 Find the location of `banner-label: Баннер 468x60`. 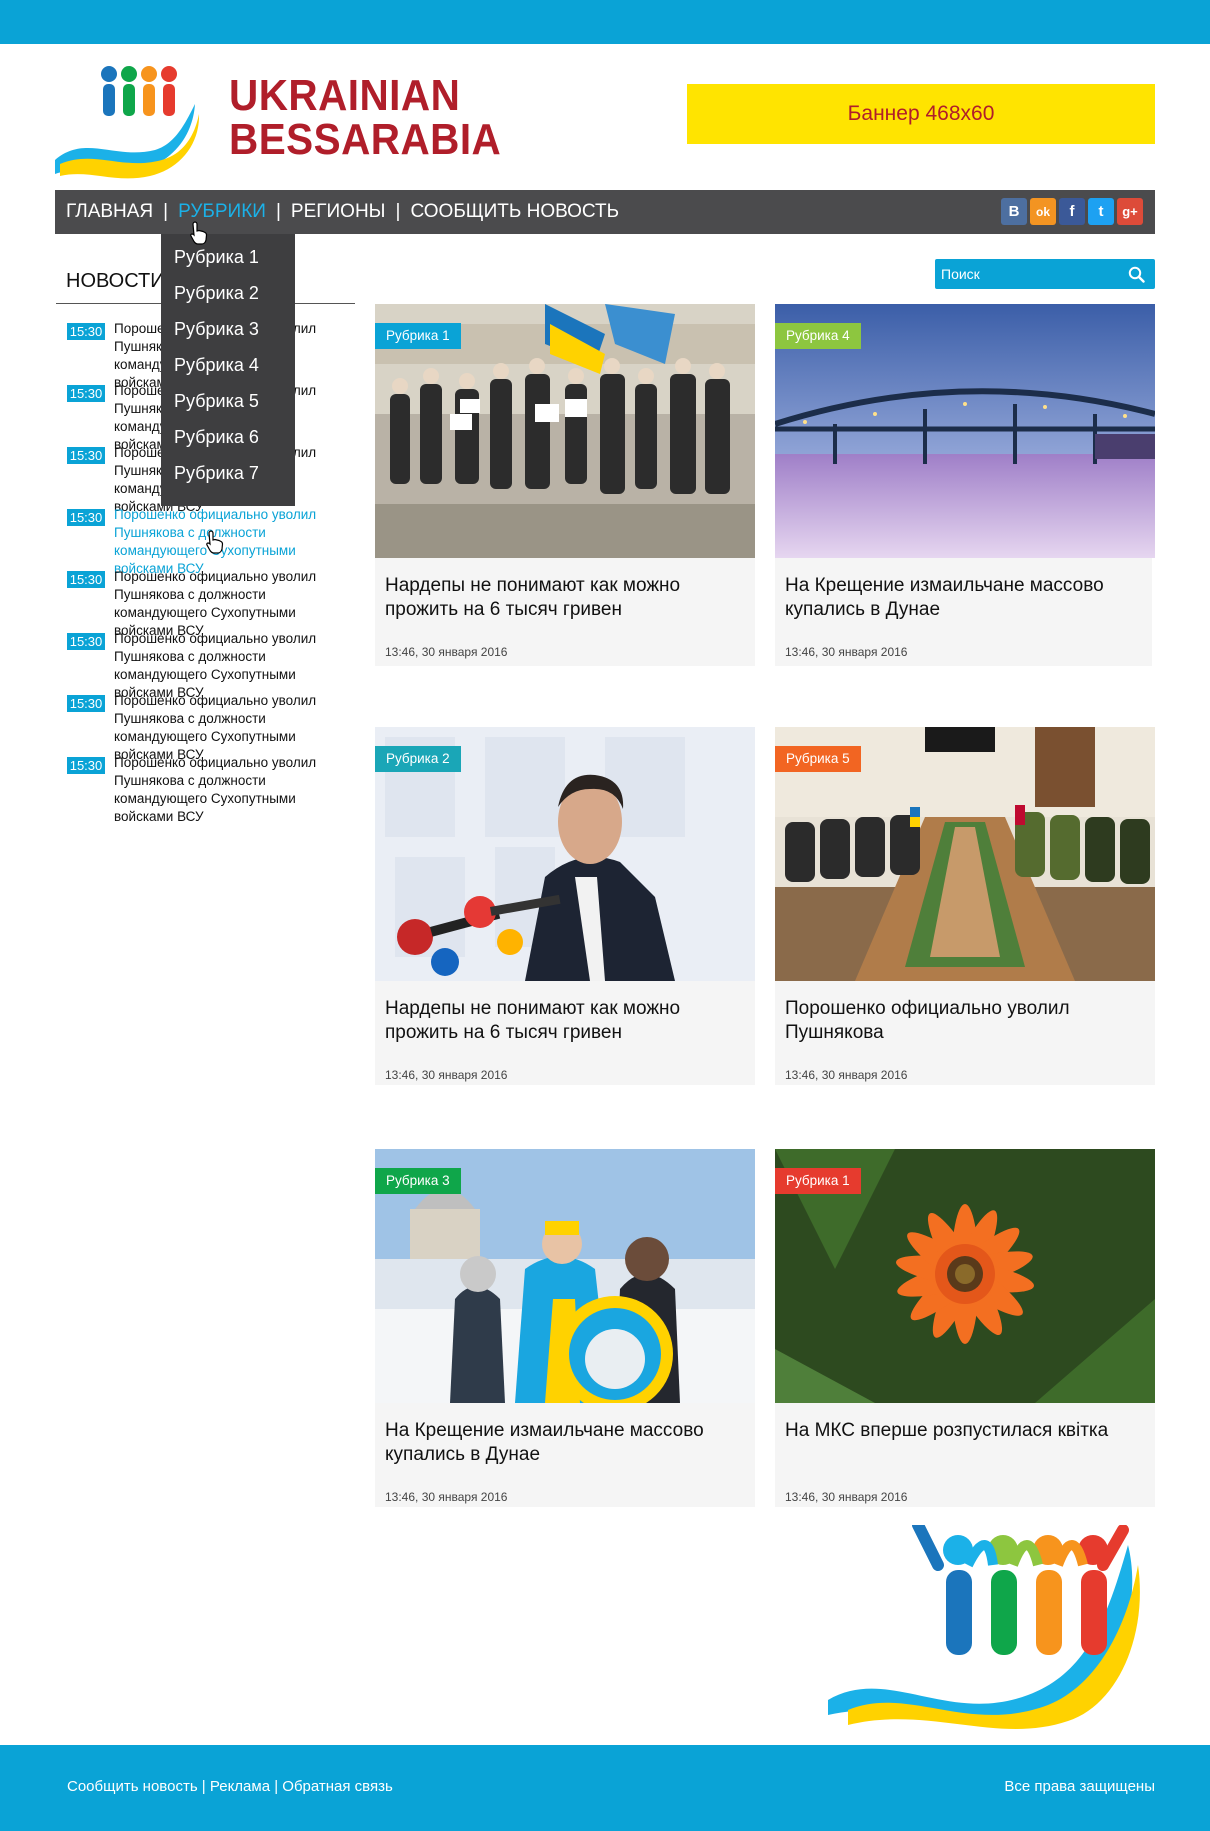

banner-label: Баннер 468x60 is located at coordinates (921, 113).